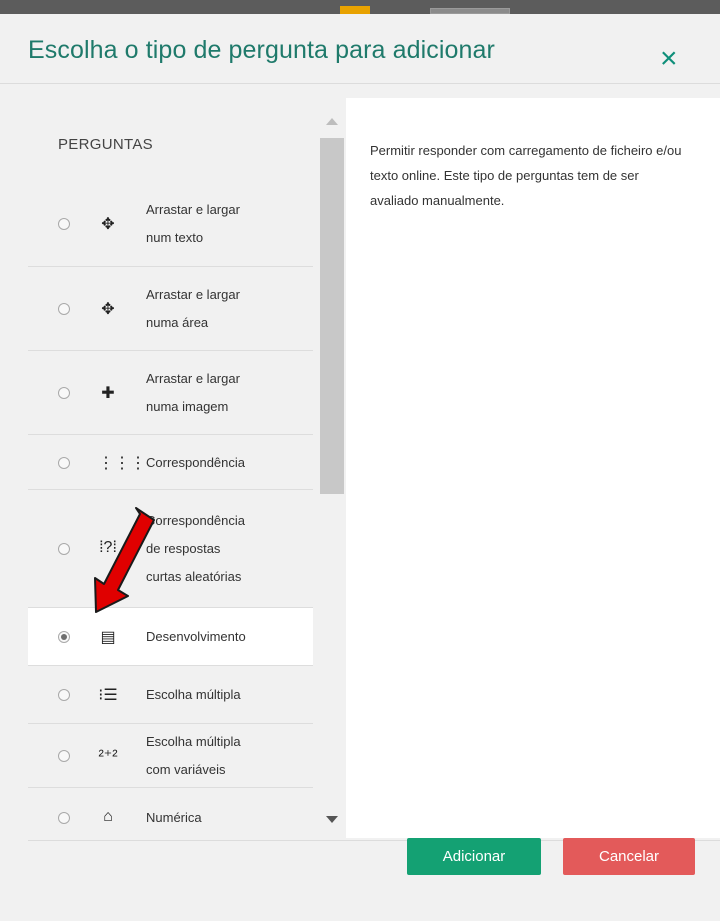 Image resolution: width=720 pixels, height=921 pixels. I want to click on scroll-thumb, so click(332, 316).